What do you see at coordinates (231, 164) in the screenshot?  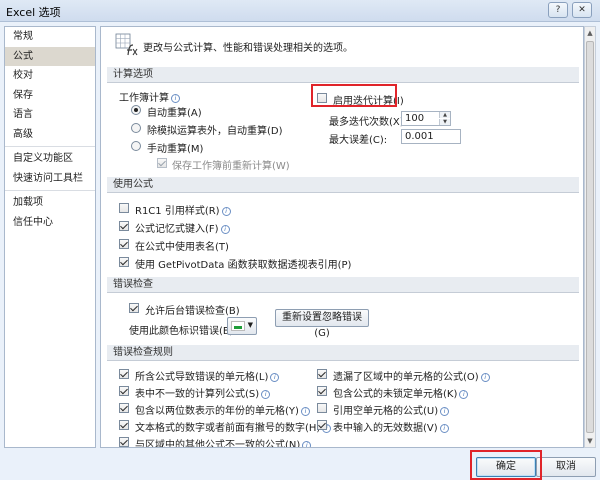 I see `recalc-before-save-label: 保存工作簿前重新计算(W)` at bounding box center [231, 164].